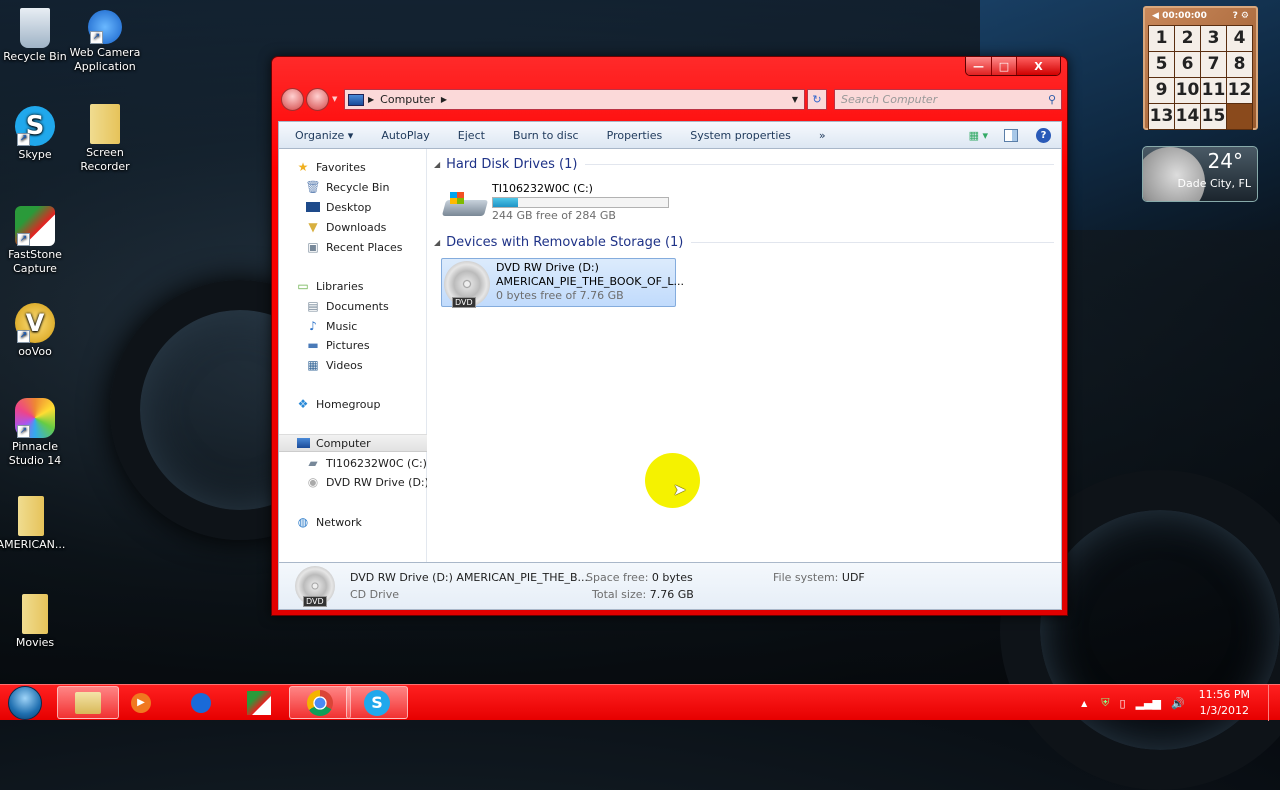 Image resolution: width=1280 pixels, height=790 pixels. Describe the element at coordinates (356, 99) in the screenshot. I see `computer-icon` at that location.